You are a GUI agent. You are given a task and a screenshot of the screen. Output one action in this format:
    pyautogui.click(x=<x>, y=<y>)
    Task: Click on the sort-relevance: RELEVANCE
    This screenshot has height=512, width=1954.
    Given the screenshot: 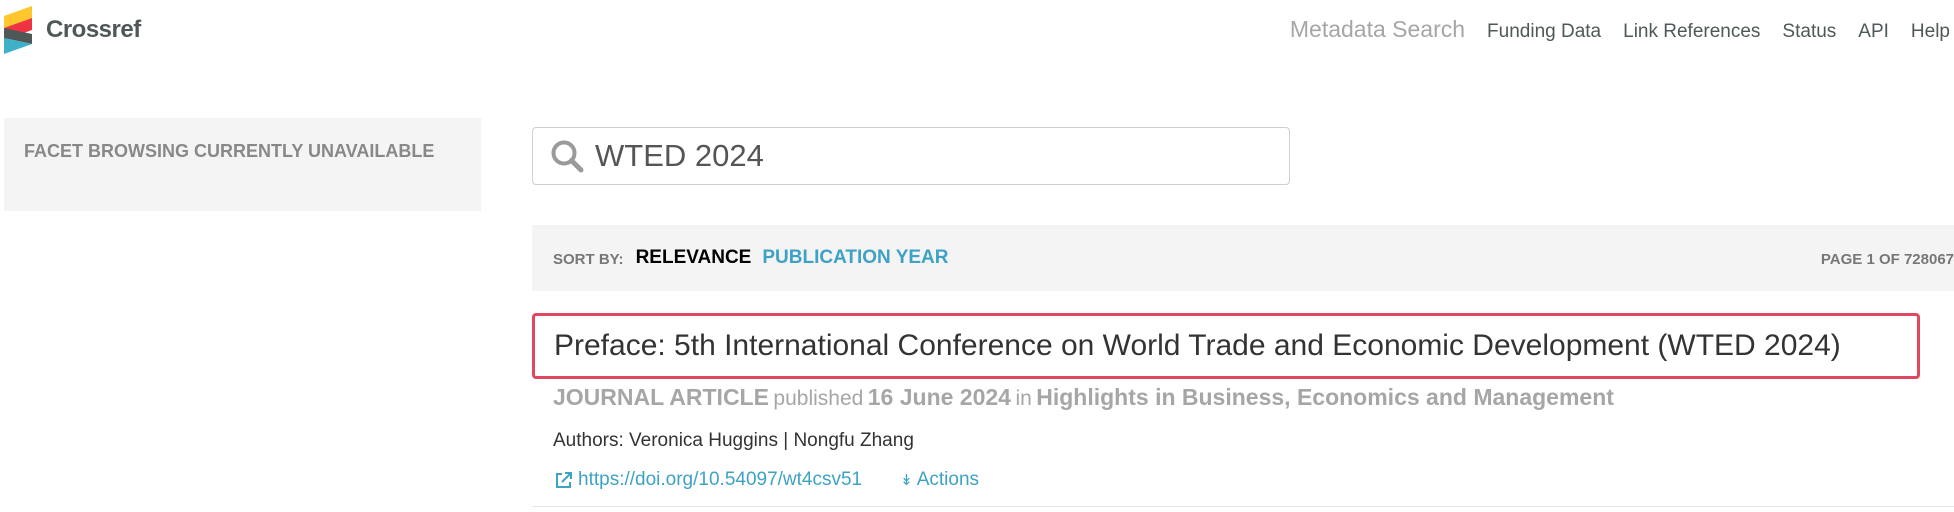 What is the action you would take?
    pyautogui.click(x=694, y=258)
    